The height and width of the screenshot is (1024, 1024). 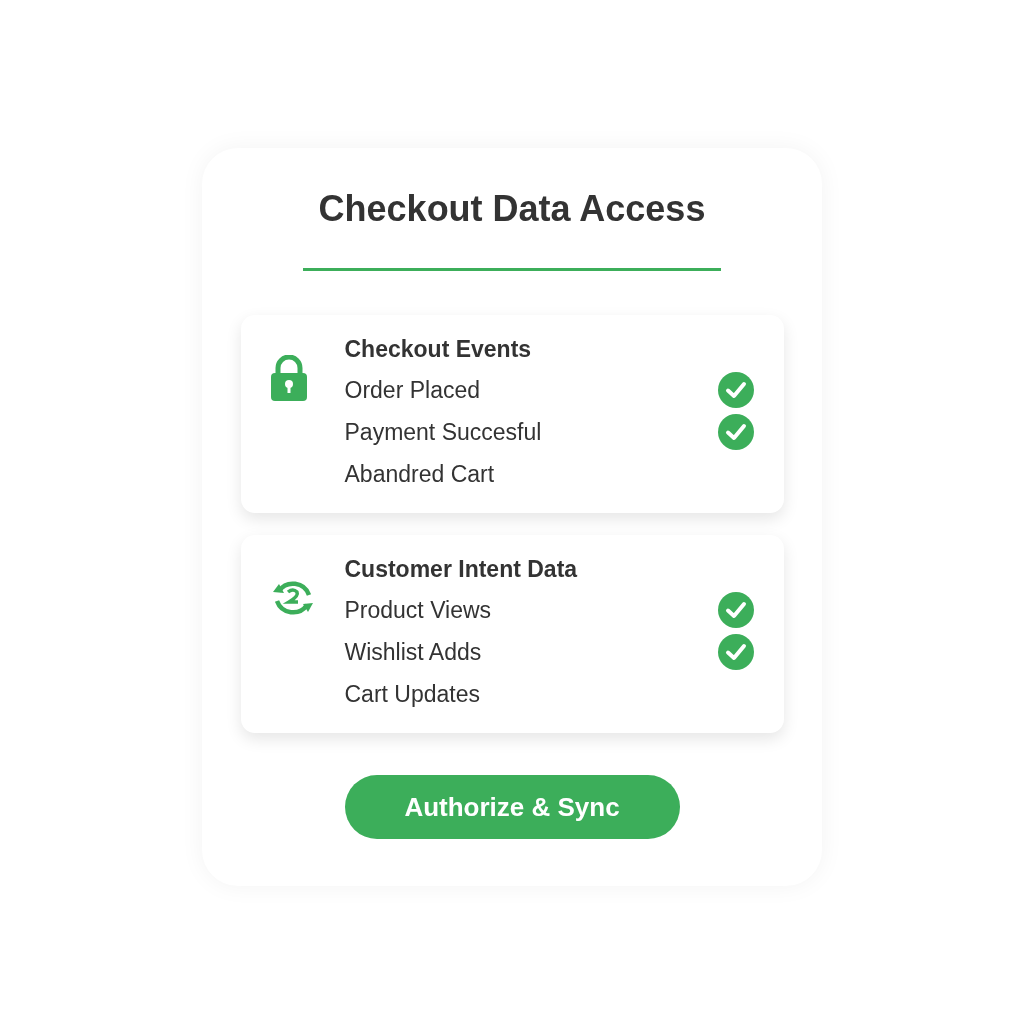 What do you see at coordinates (461, 569) in the screenshot?
I see `section-heading: Customer Intent Data` at bounding box center [461, 569].